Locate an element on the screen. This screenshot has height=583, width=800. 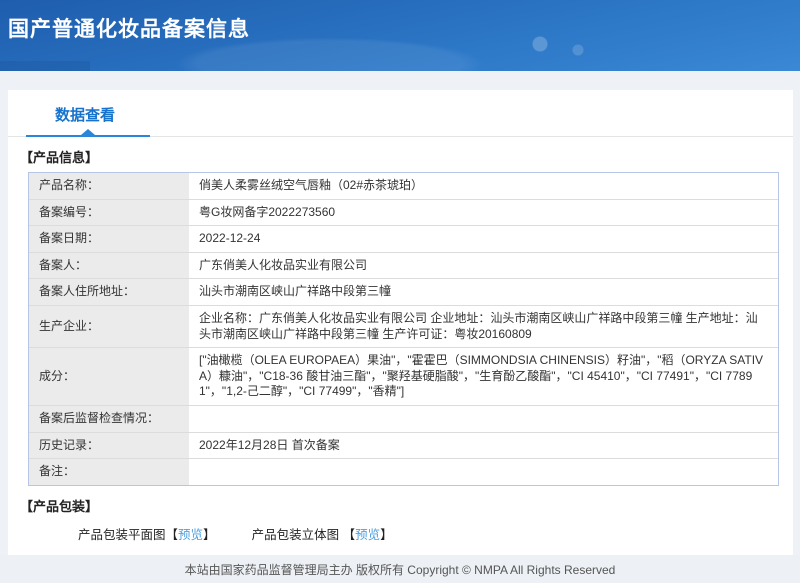
table-row-filer: 备案人： 广东俏美人化妆品实业有限公司 is located at coordinates (403, 266).